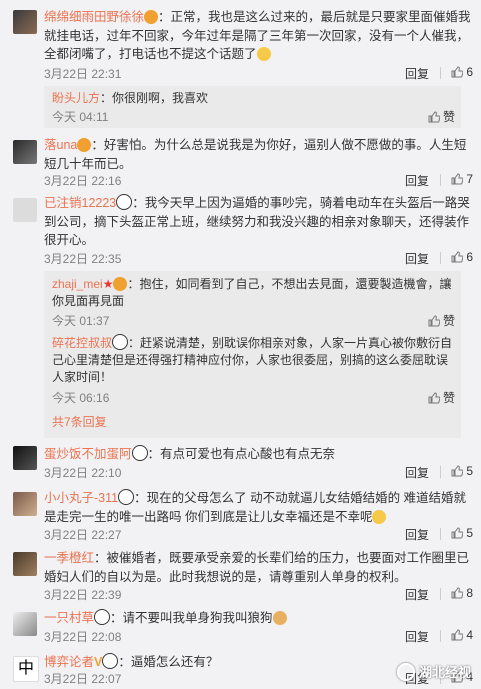  Describe the element at coordinates (82, 343) in the screenshot. I see `reply-username: 碎花控叔叔` at that location.